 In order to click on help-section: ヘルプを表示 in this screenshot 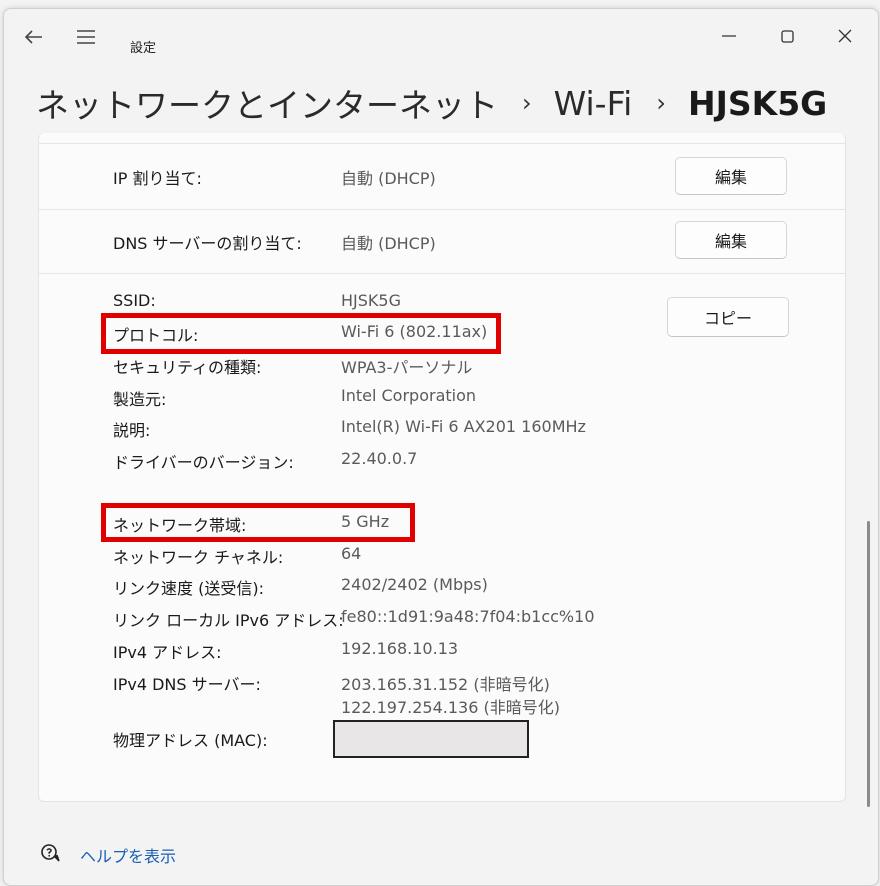, I will do `click(108, 855)`.